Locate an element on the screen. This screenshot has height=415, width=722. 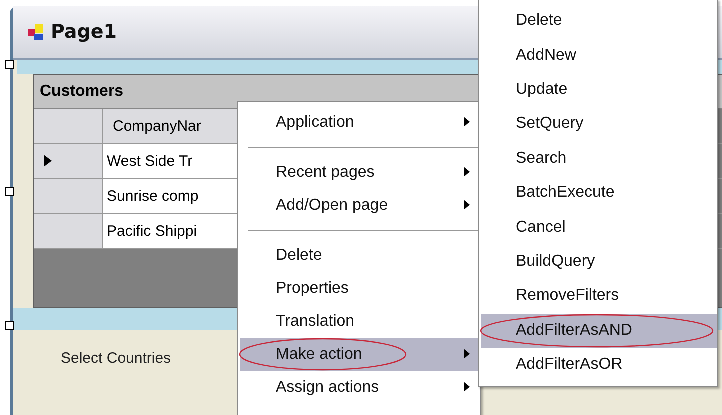
field-label: Select Countries is located at coordinates (116, 358).